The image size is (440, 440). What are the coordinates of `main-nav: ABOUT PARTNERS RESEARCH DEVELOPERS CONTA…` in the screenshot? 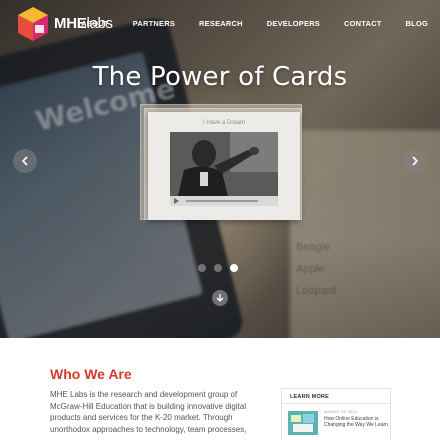 It's located at (242, 23).